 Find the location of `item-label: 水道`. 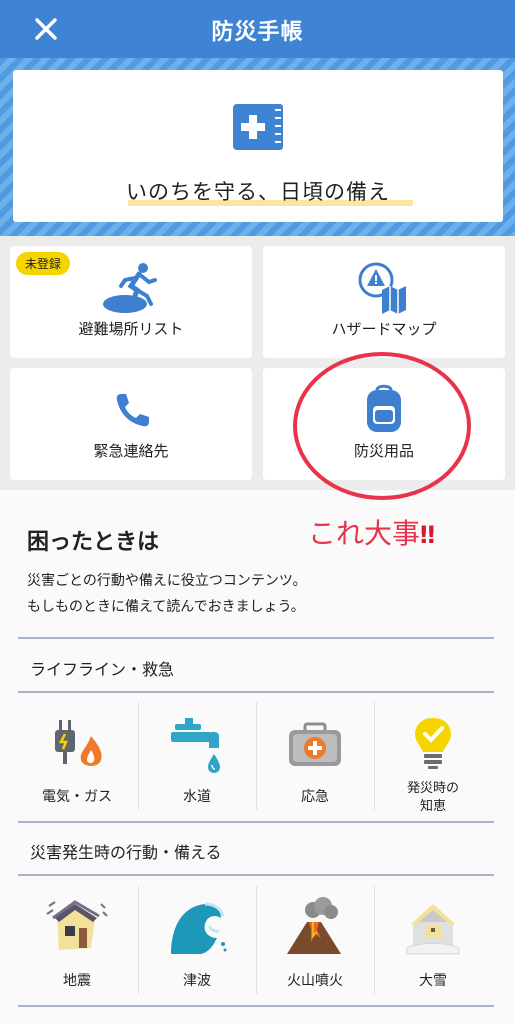

item-label: 水道 is located at coordinates (197, 797).